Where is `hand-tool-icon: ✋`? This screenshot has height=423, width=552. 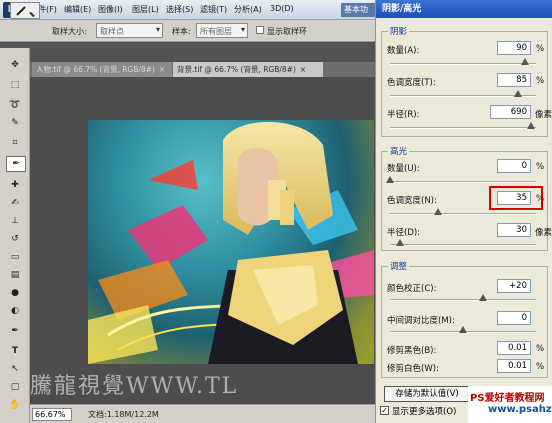
hand-tool-icon: ✋ is located at coordinates (15, 405).